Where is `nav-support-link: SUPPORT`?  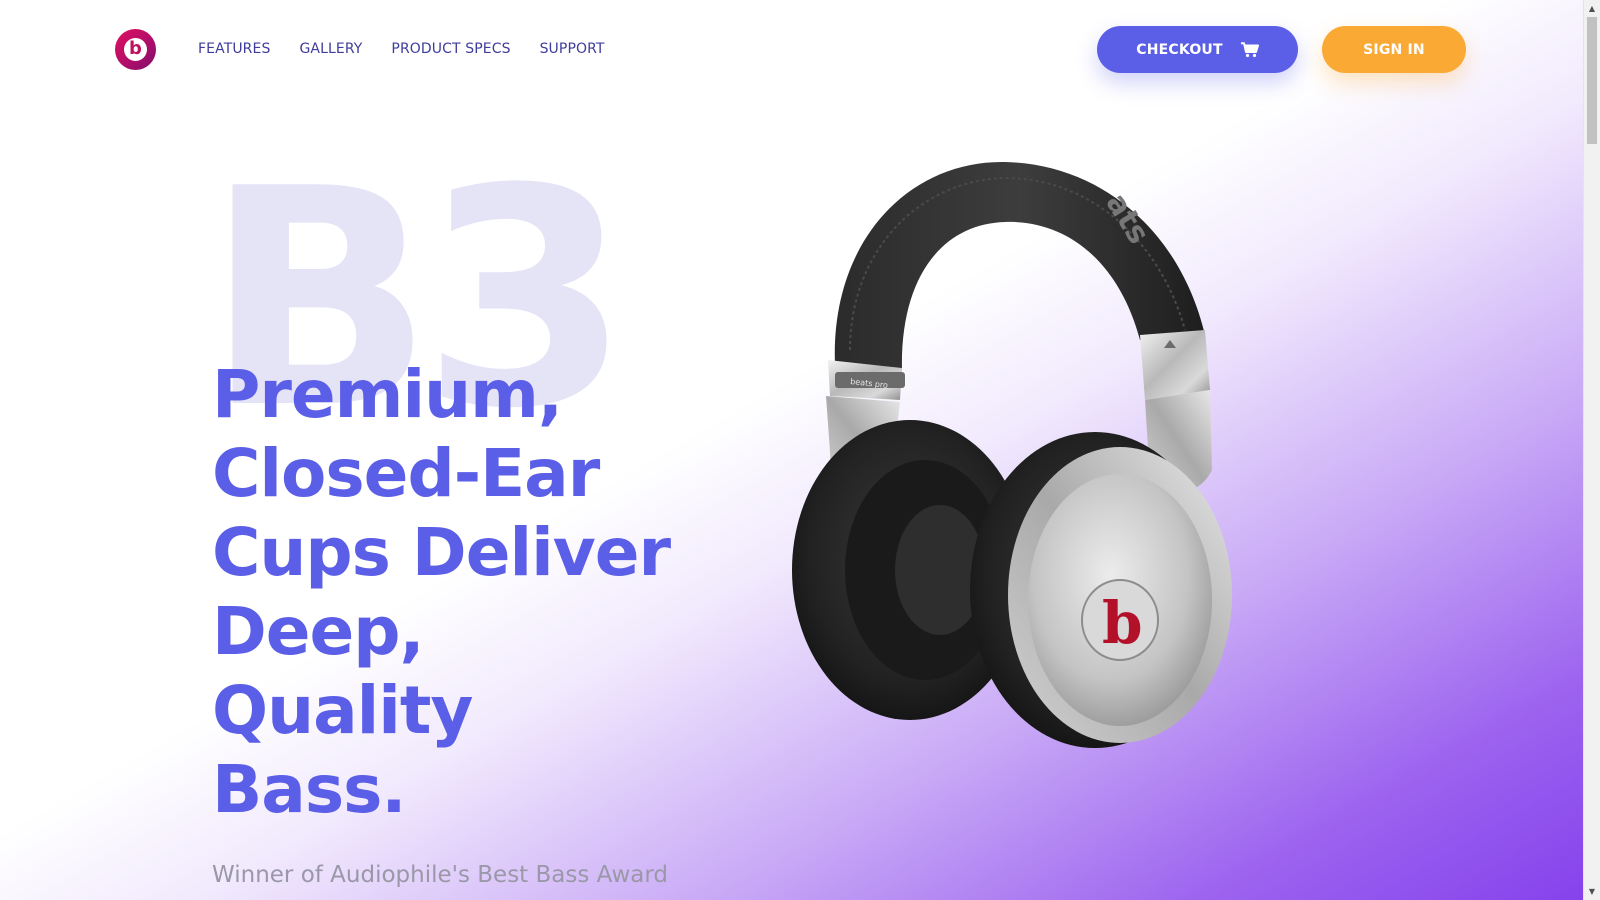 nav-support-link: SUPPORT is located at coordinates (572, 49).